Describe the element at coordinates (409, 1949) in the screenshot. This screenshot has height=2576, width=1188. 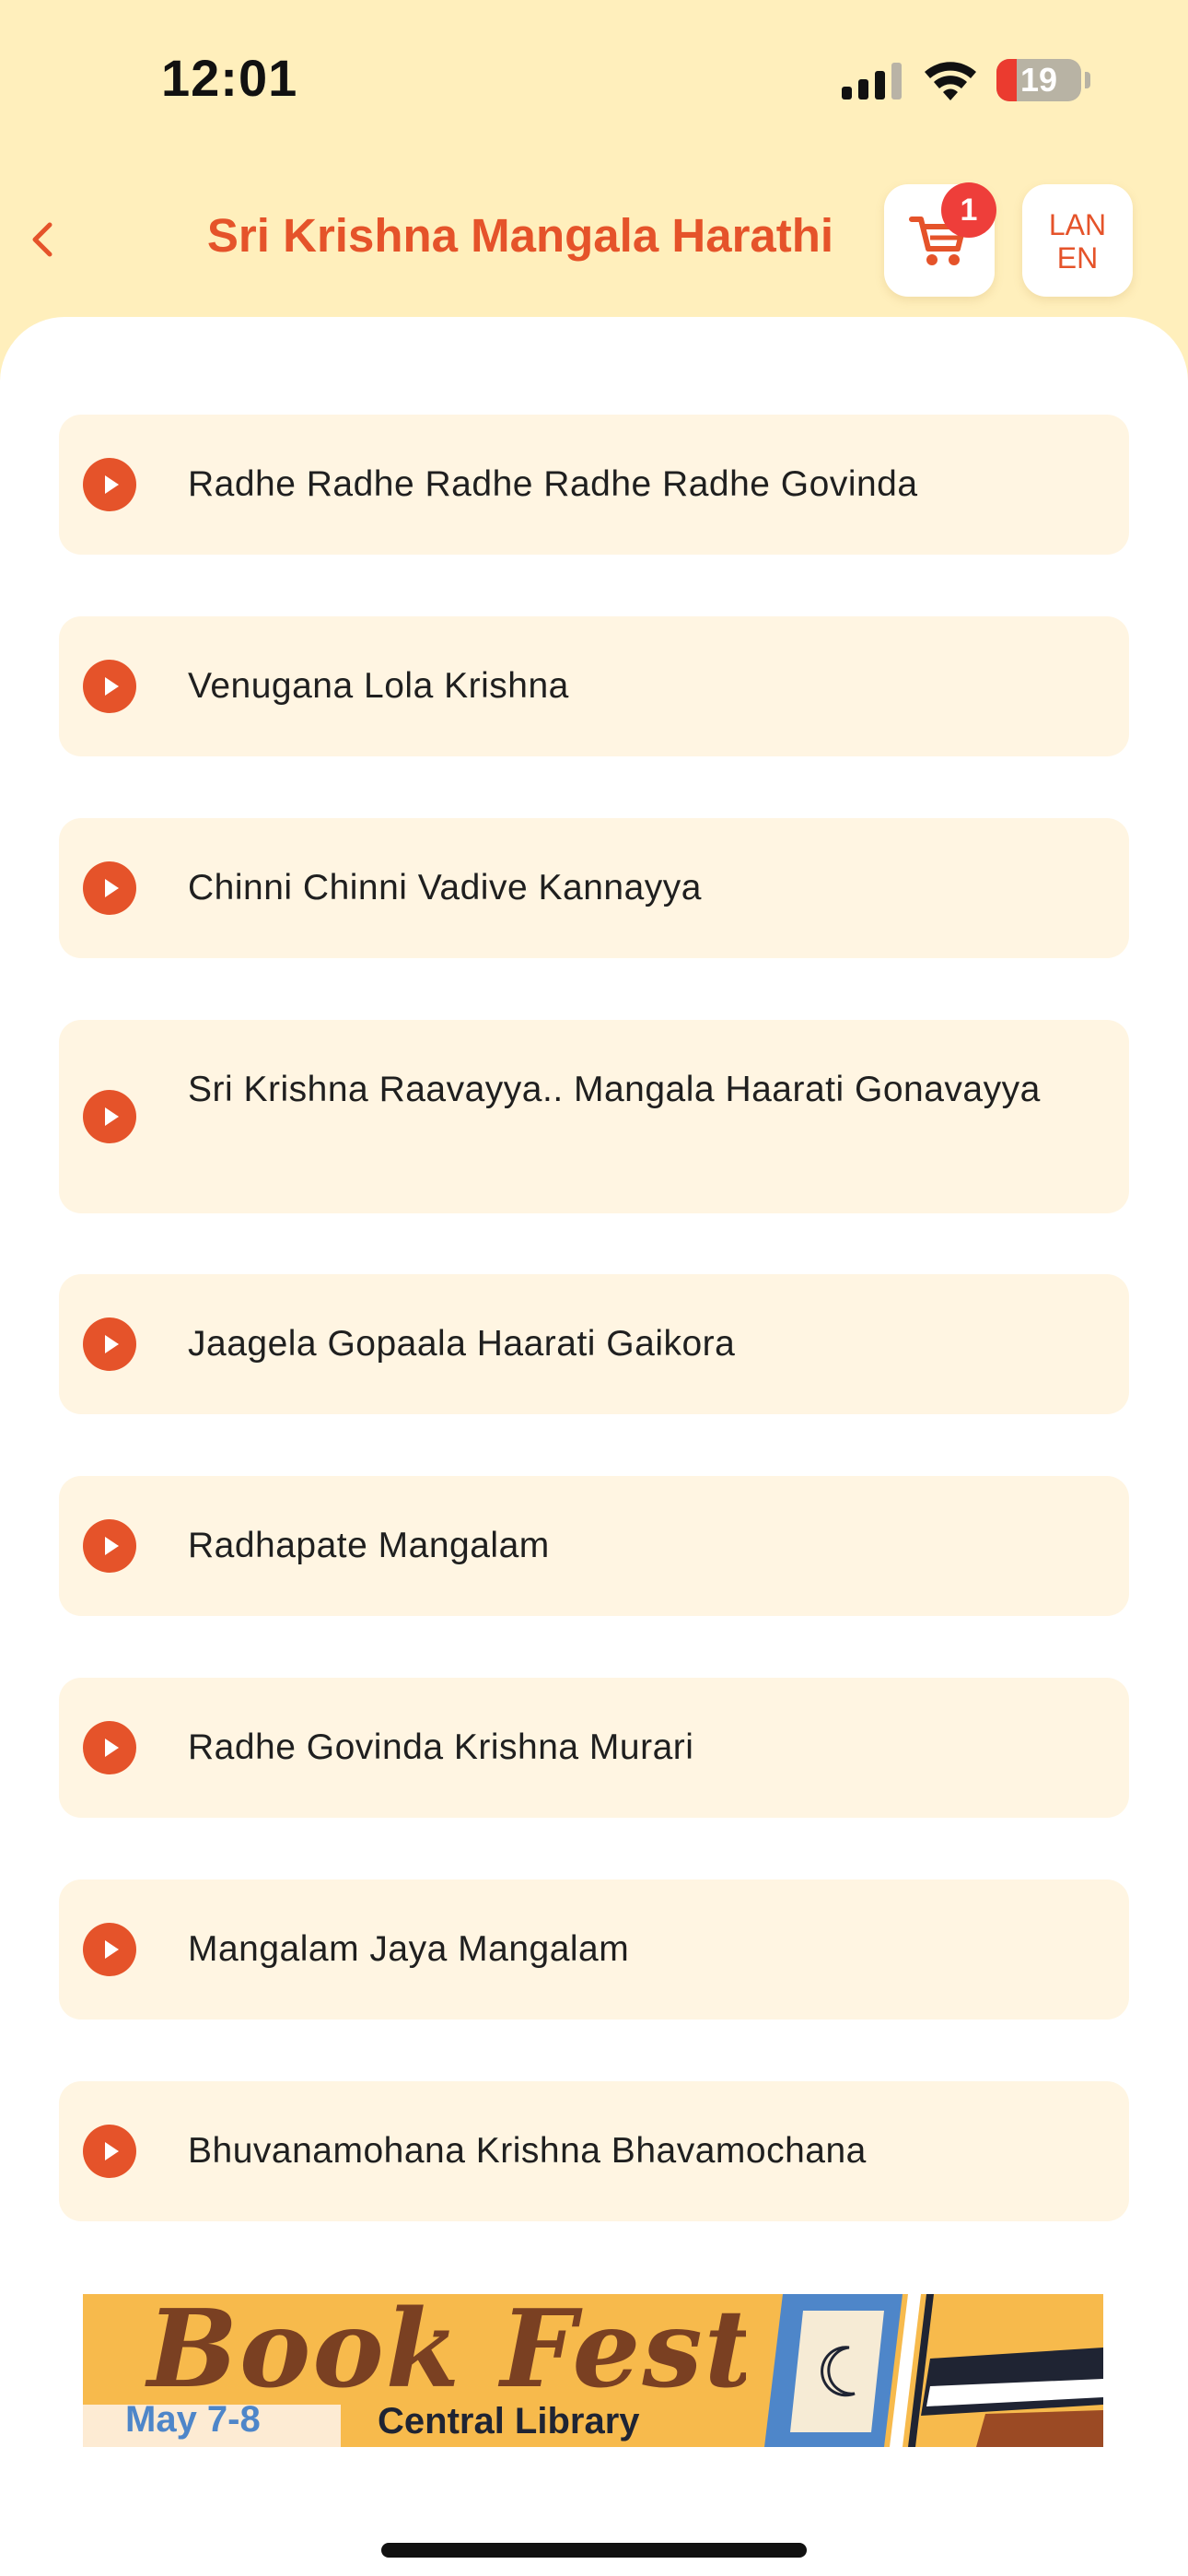
I see `song-title: Mangalam Jaya Mangalam` at that location.